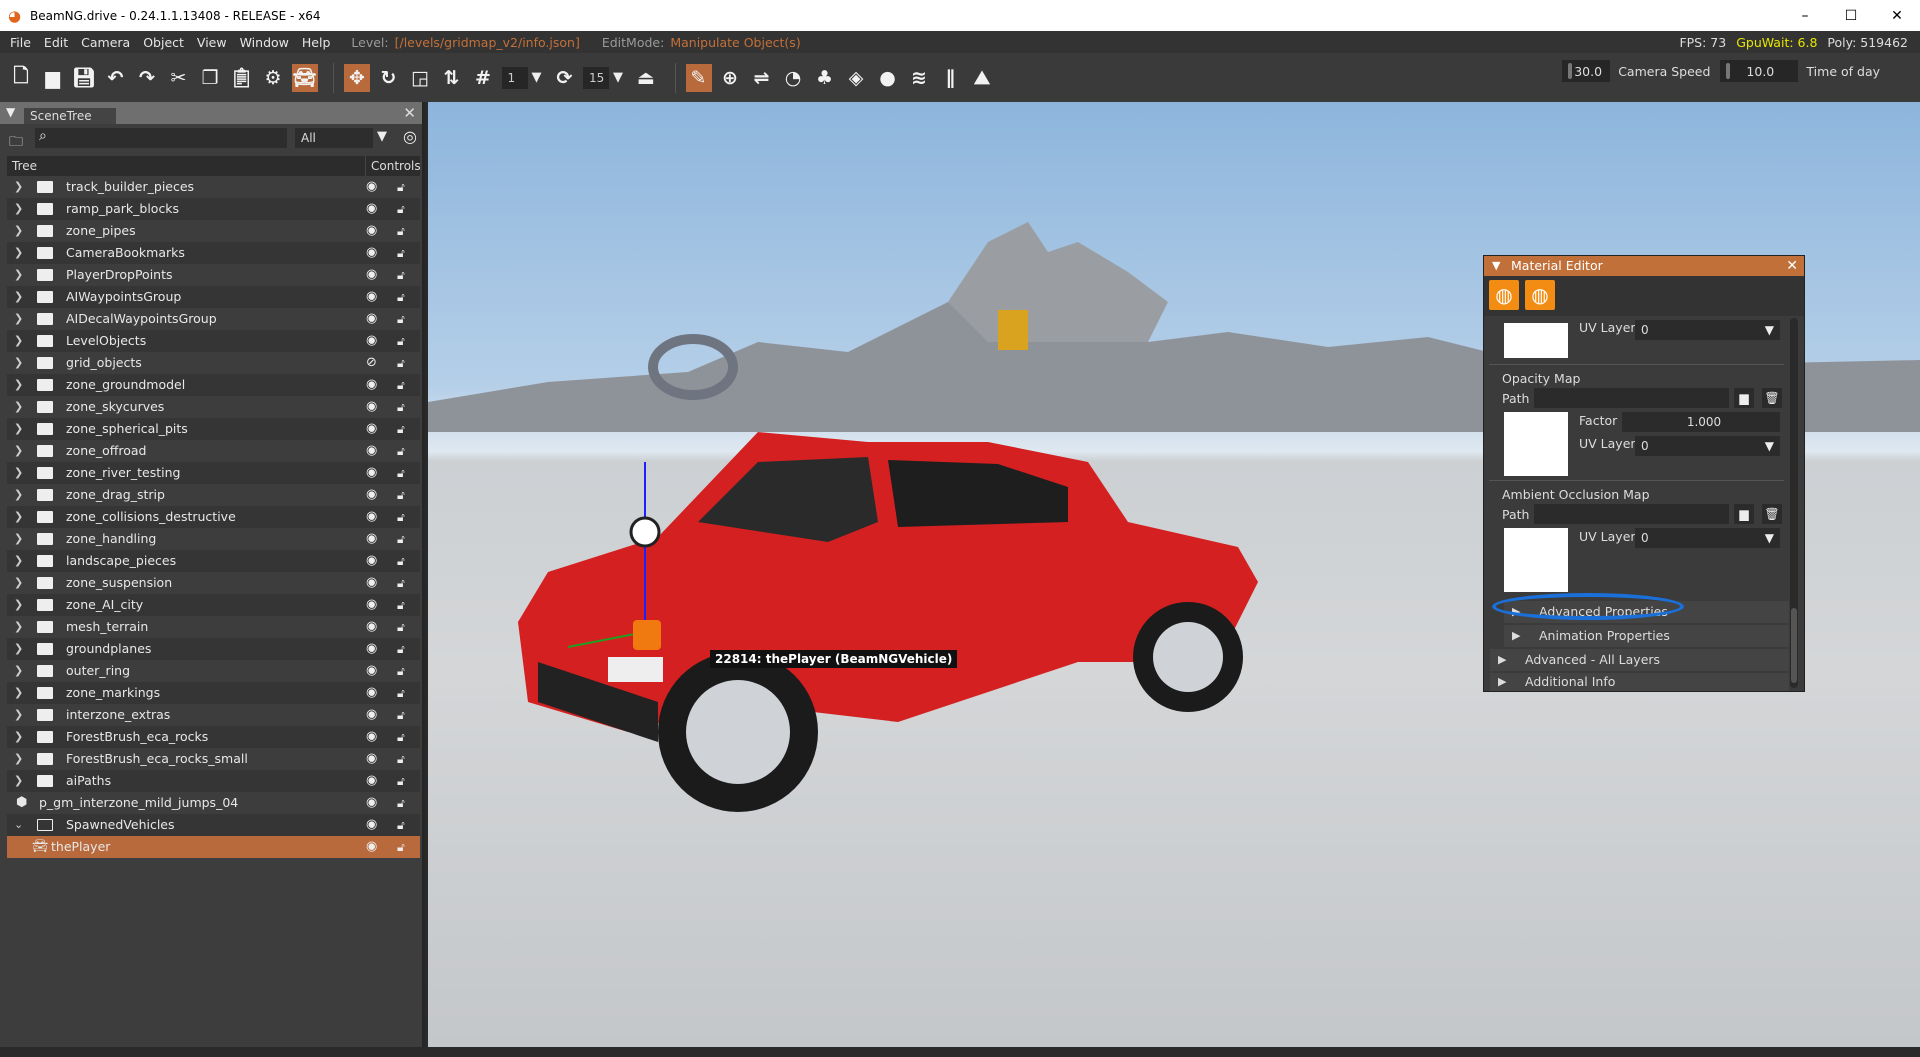  Describe the element at coordinates (856, 78) in the screenshot. I see `decal-layers-icon: ◈` at that location.